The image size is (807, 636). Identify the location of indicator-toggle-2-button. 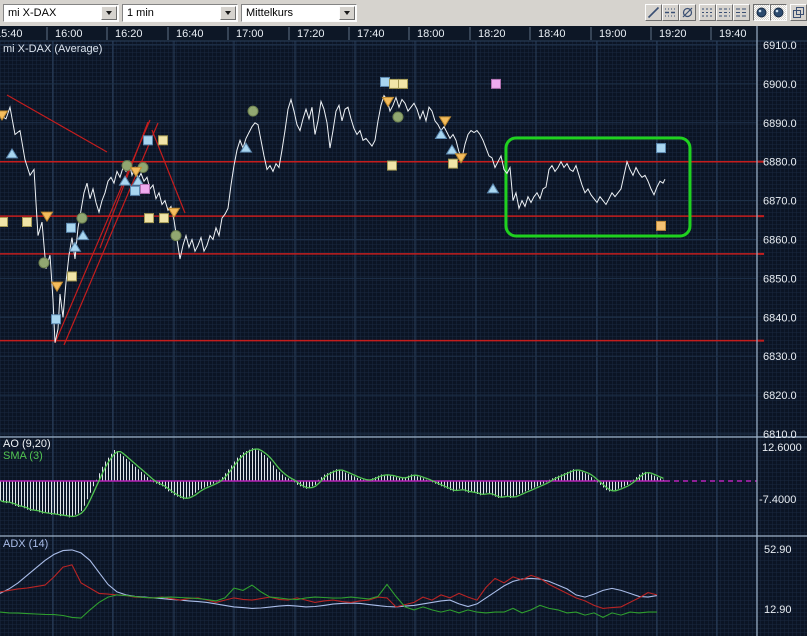
(778, 12).